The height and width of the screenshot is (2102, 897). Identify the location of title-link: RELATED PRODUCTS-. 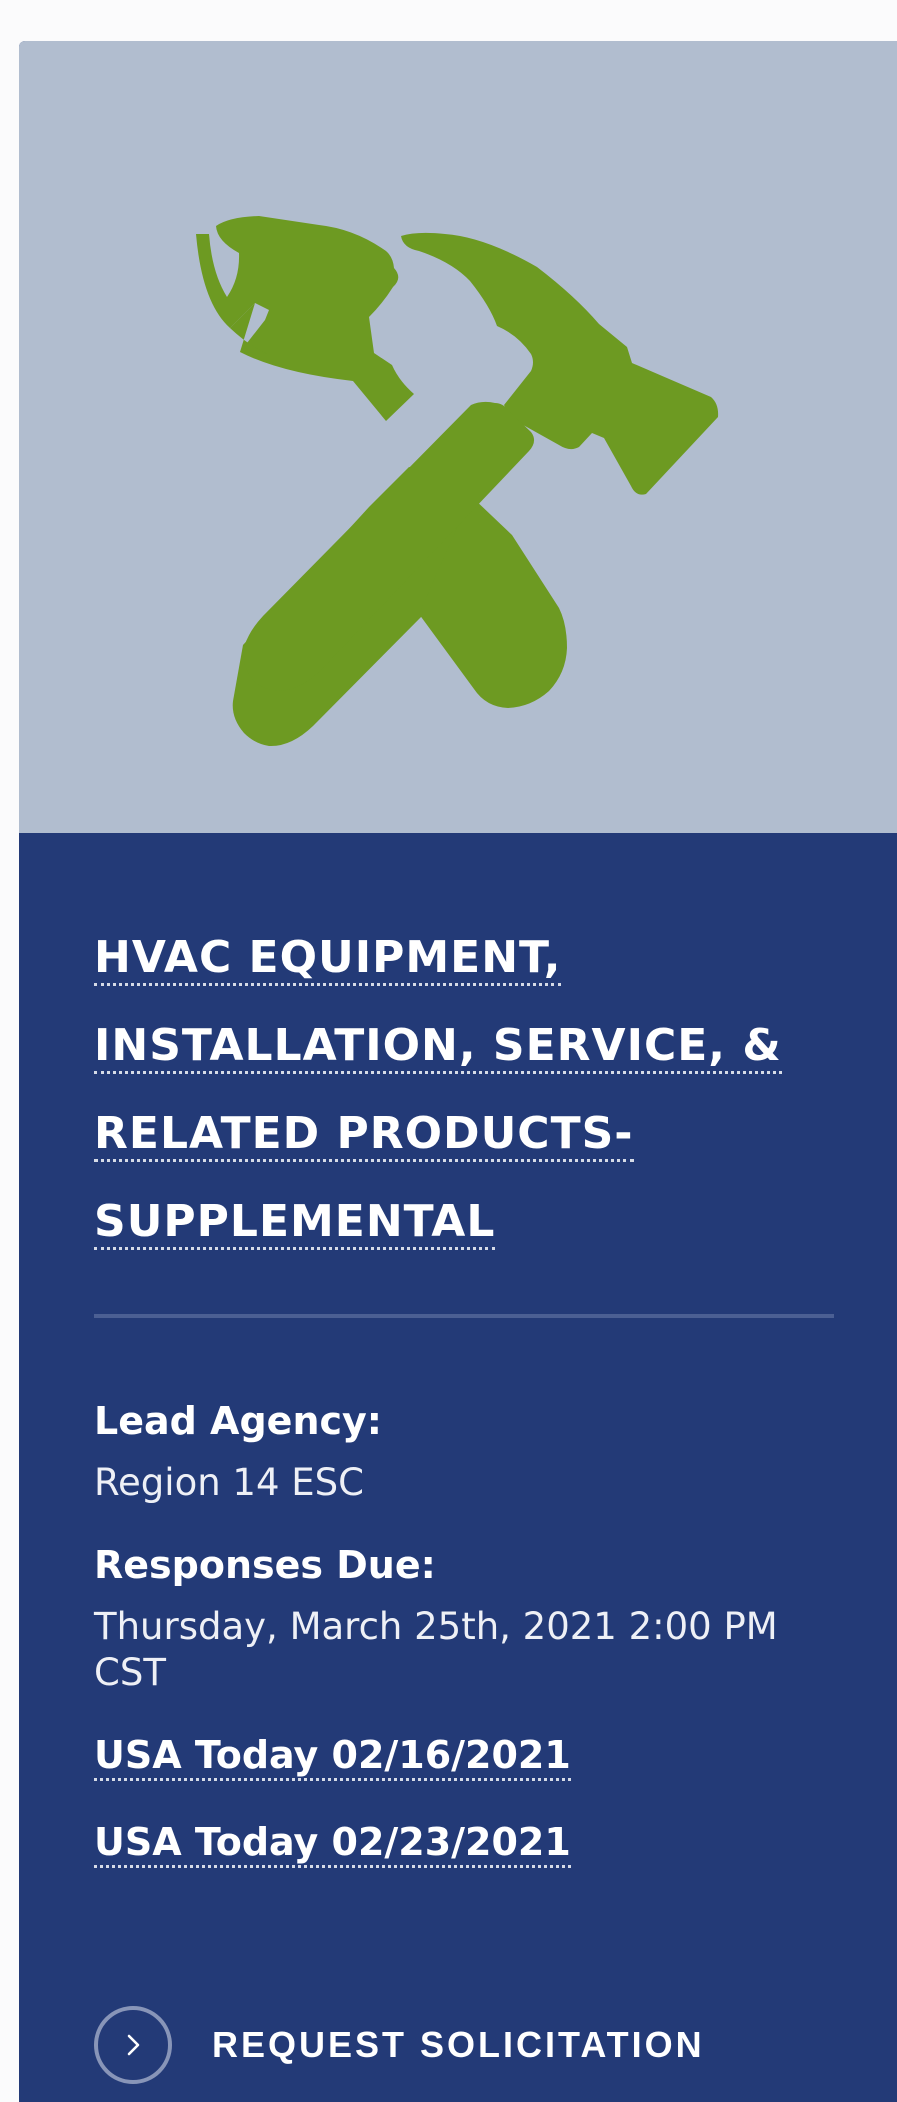
(364, 1135).